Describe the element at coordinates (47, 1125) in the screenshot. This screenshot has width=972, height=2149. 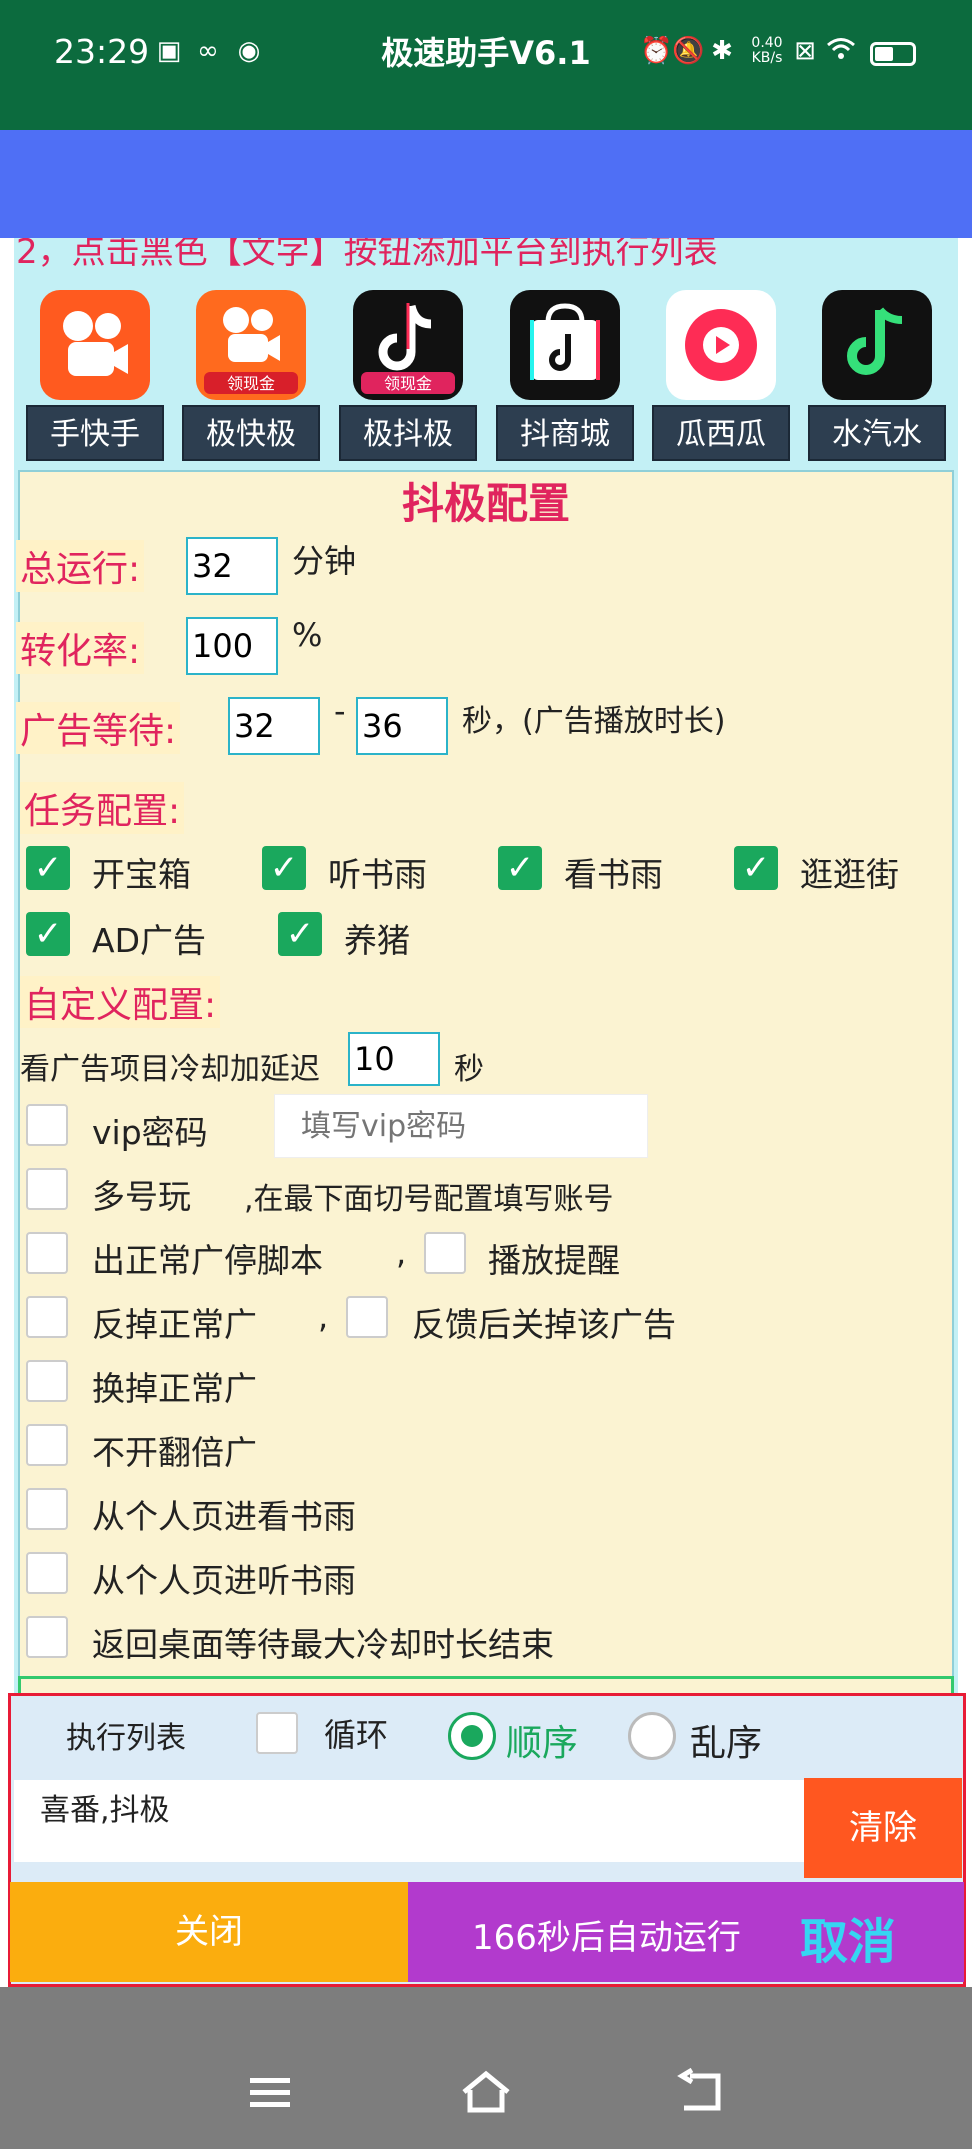
I see `vip-checkbox` at that location.